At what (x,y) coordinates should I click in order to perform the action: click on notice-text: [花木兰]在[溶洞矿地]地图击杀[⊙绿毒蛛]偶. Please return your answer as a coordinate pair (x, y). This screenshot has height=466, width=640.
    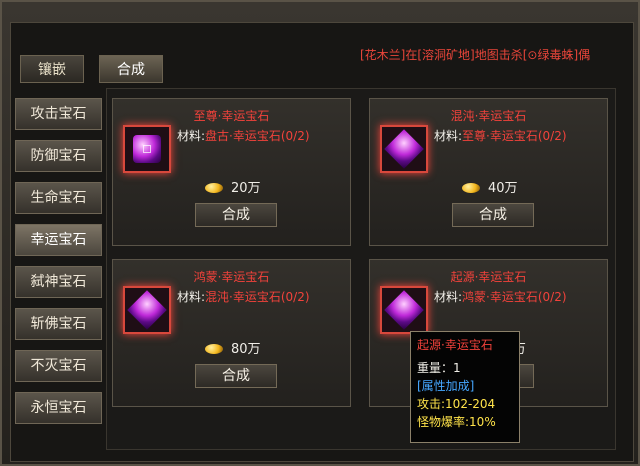
    Looking at the image, I should click on (475, 55).